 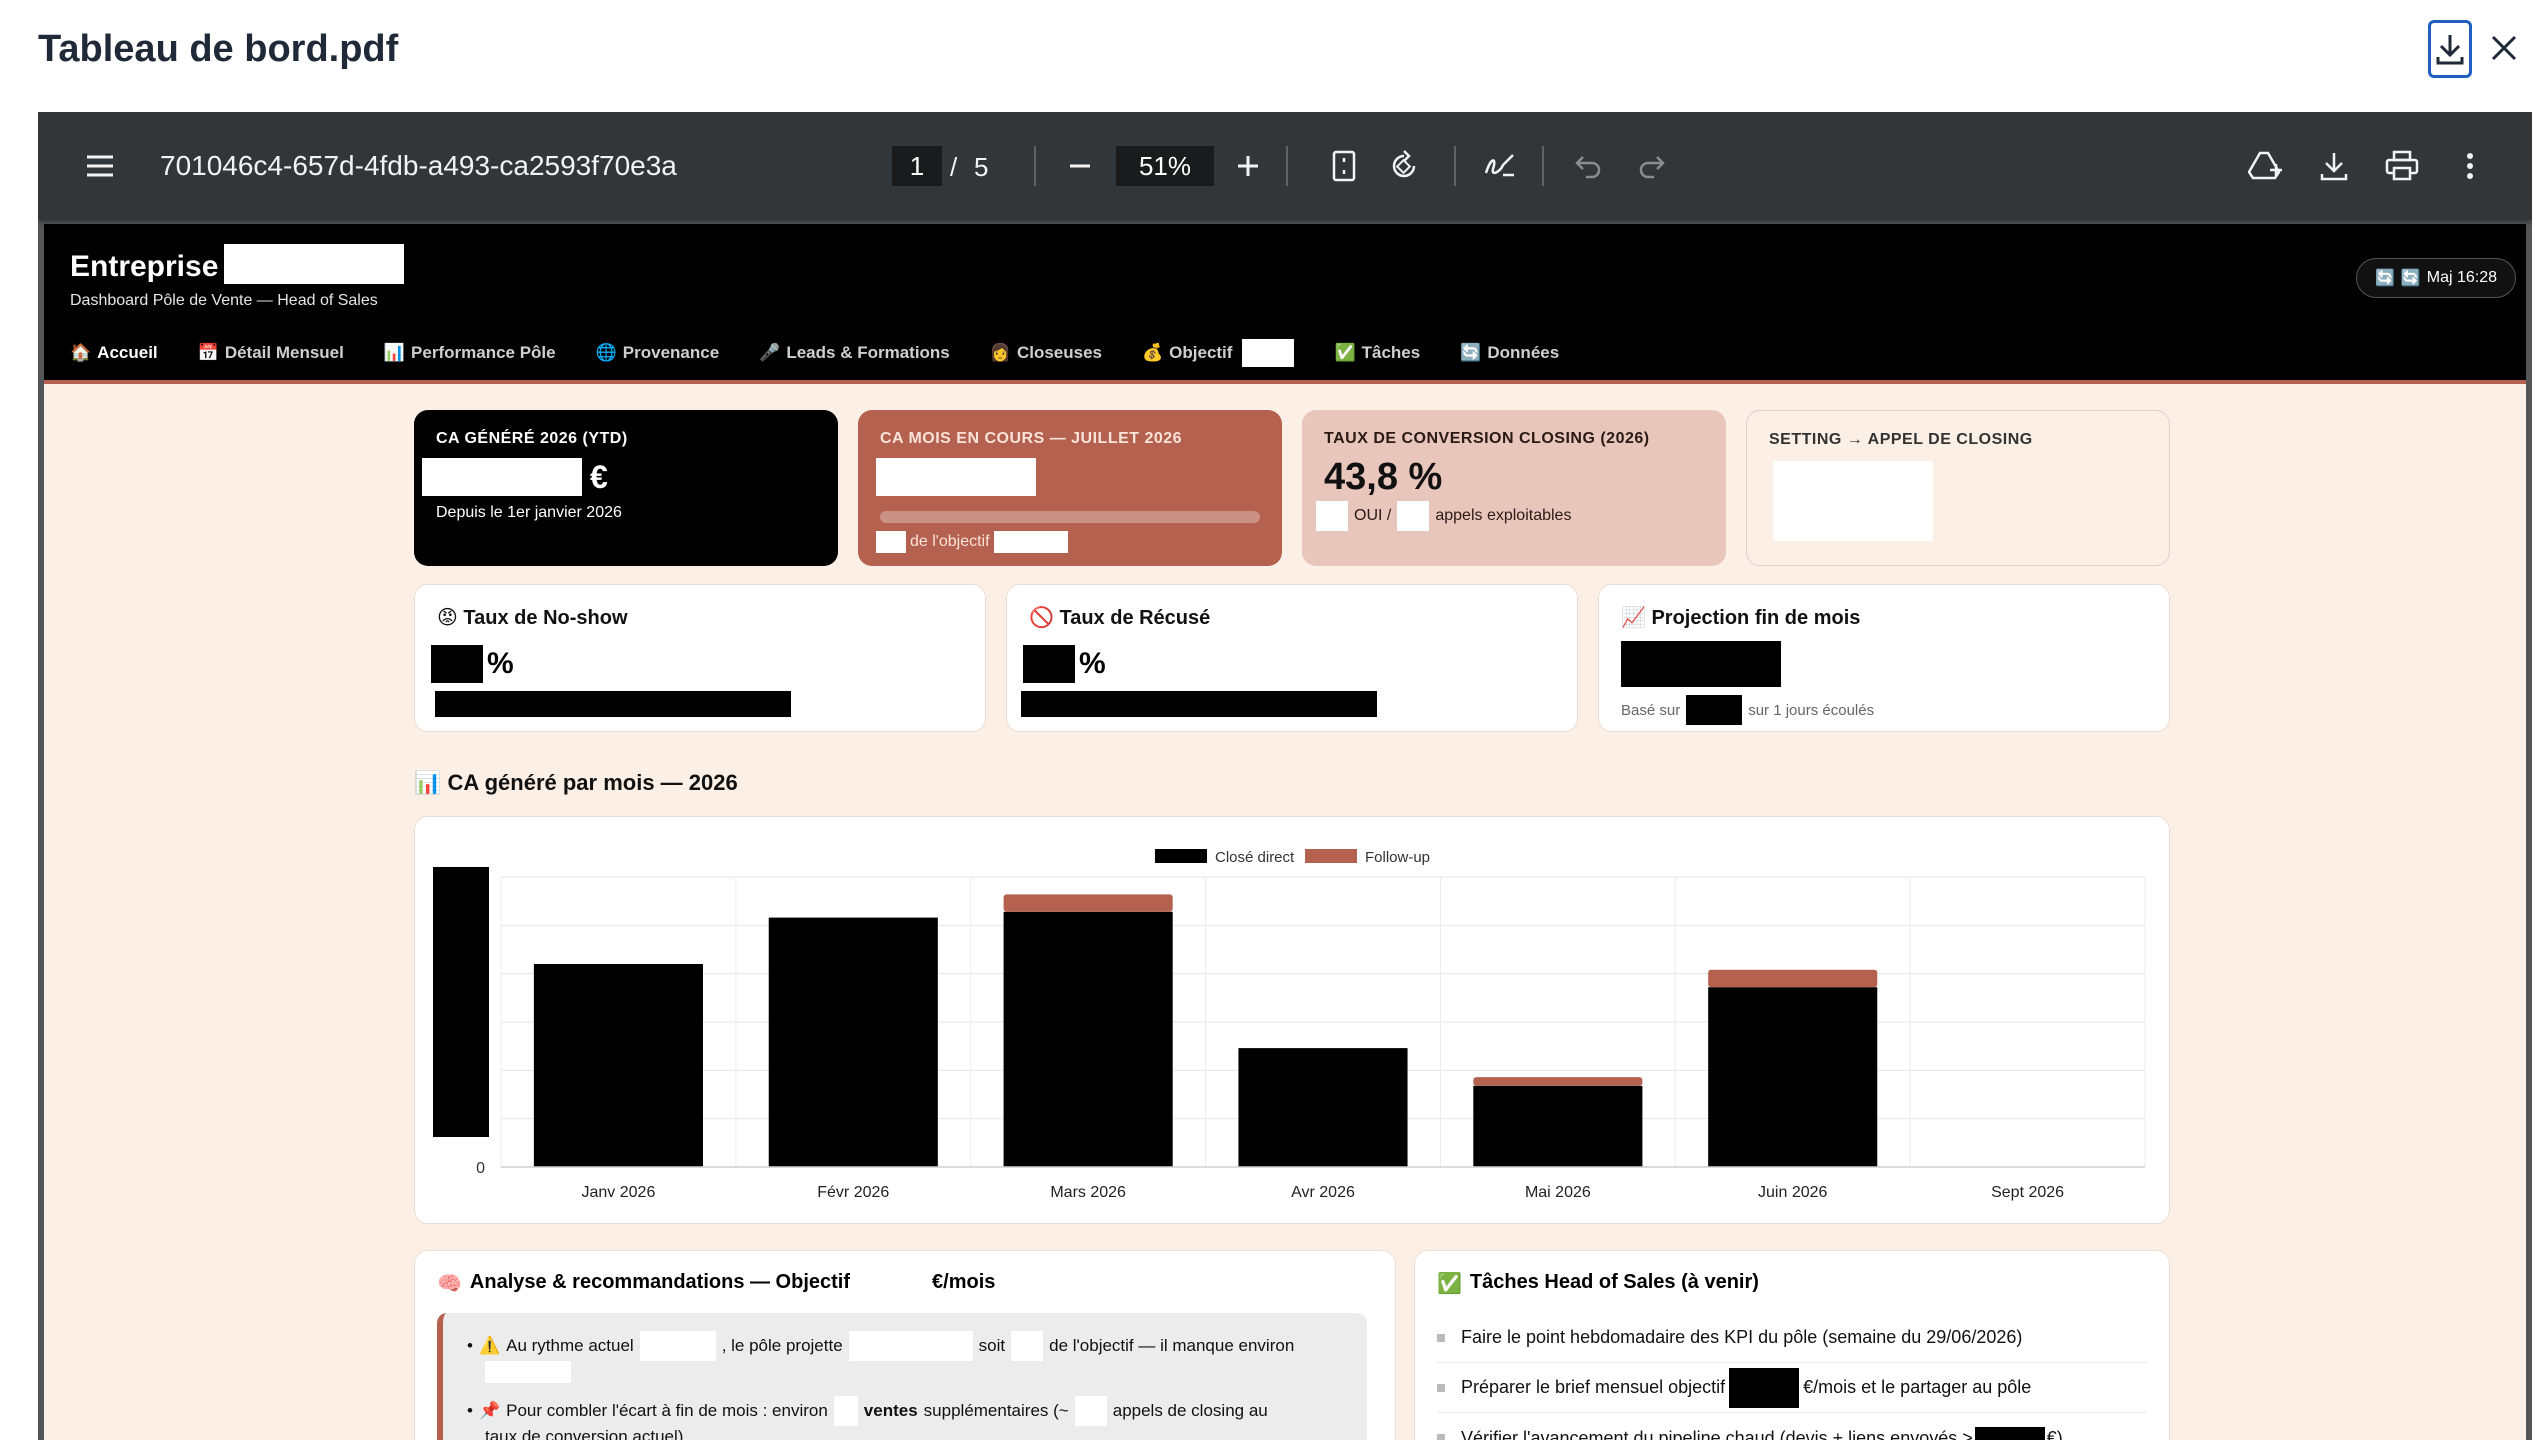 What do you see at coordinates (1088, 1192) in the screenshot?
I see `x-tick-label: Mars 2026` at bounding box center [1088, 1192].